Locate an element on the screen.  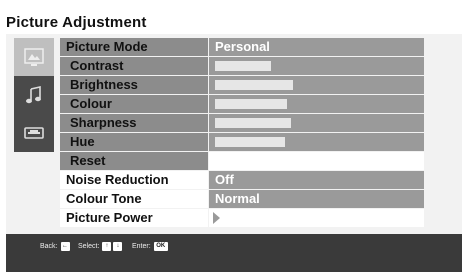
settings-category-tab is located at coordinates (34, 133).